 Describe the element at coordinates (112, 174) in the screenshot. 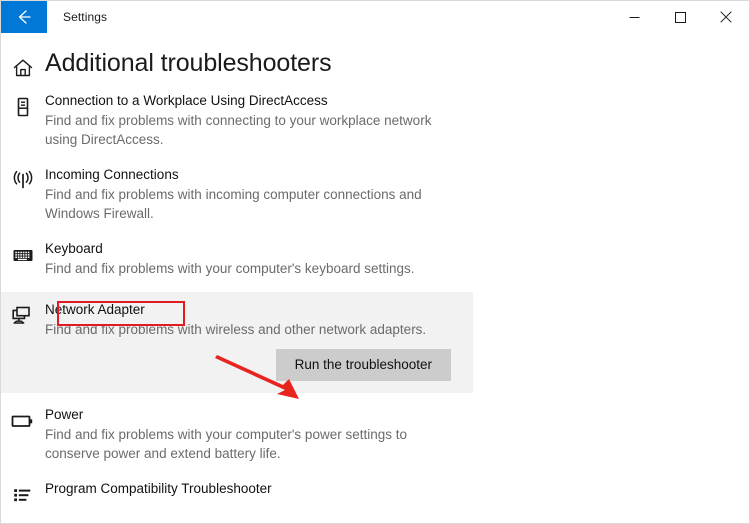

I see `troubleshooter-name: Incoming Connections` at that location.